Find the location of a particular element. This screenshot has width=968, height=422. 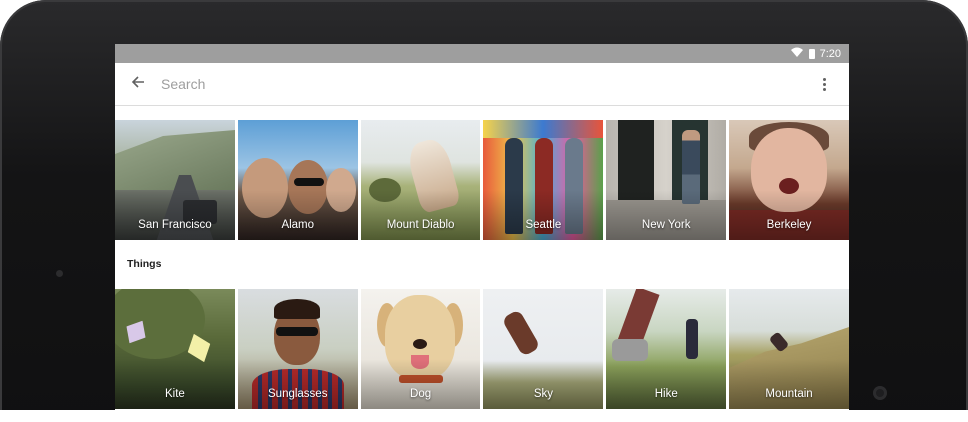

thing-tile-sky: Sky is located at coordinates (543, 349).